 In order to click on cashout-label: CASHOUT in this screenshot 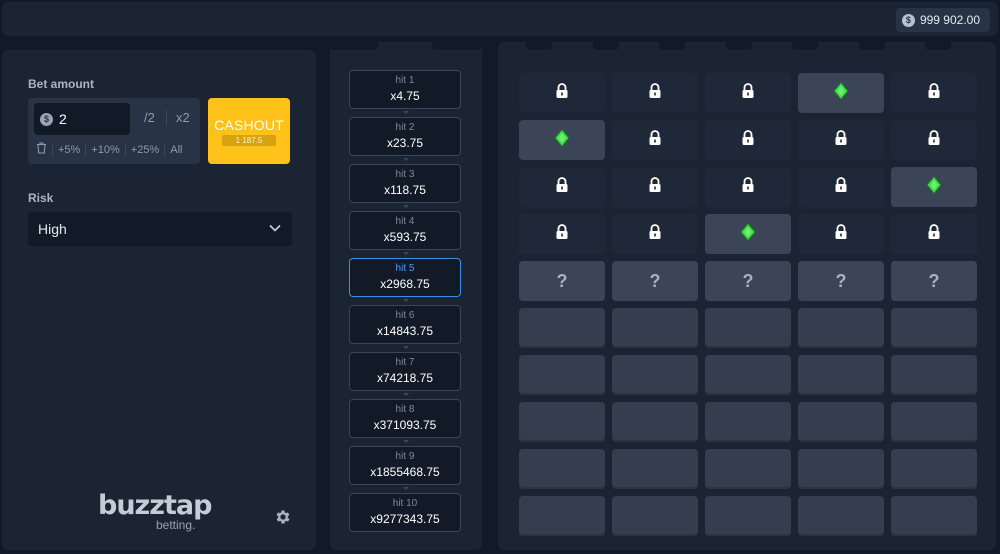, I will do `click(249, 124)`.